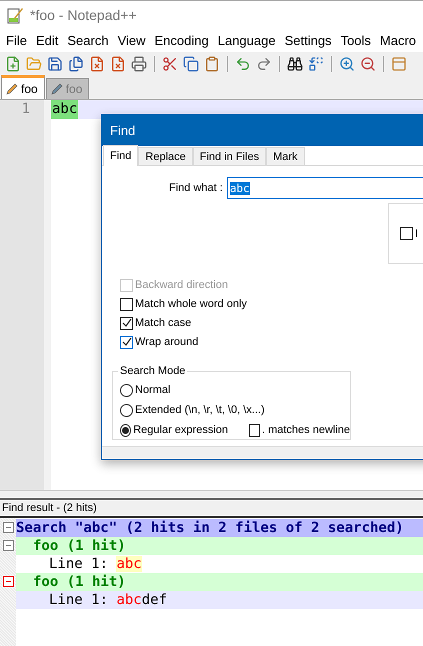  I want to click on close-all-button, so click(118, 63).